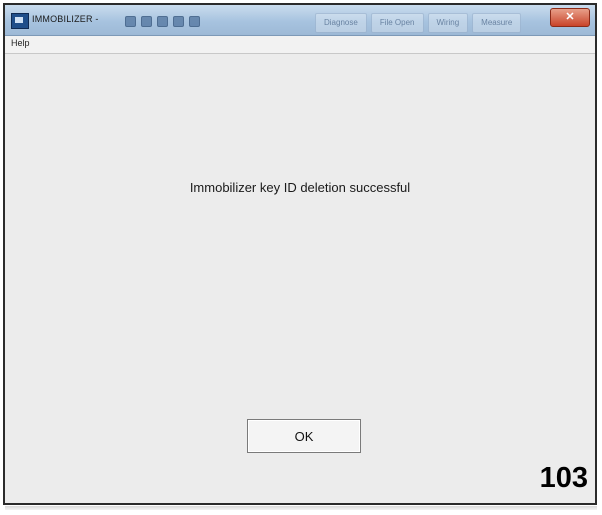 Image resolution: width=602 pixels, height=515 pixels. Describe the element at coordinates (301, 508) in the screenshot. I see `bottom-edge` at that location.